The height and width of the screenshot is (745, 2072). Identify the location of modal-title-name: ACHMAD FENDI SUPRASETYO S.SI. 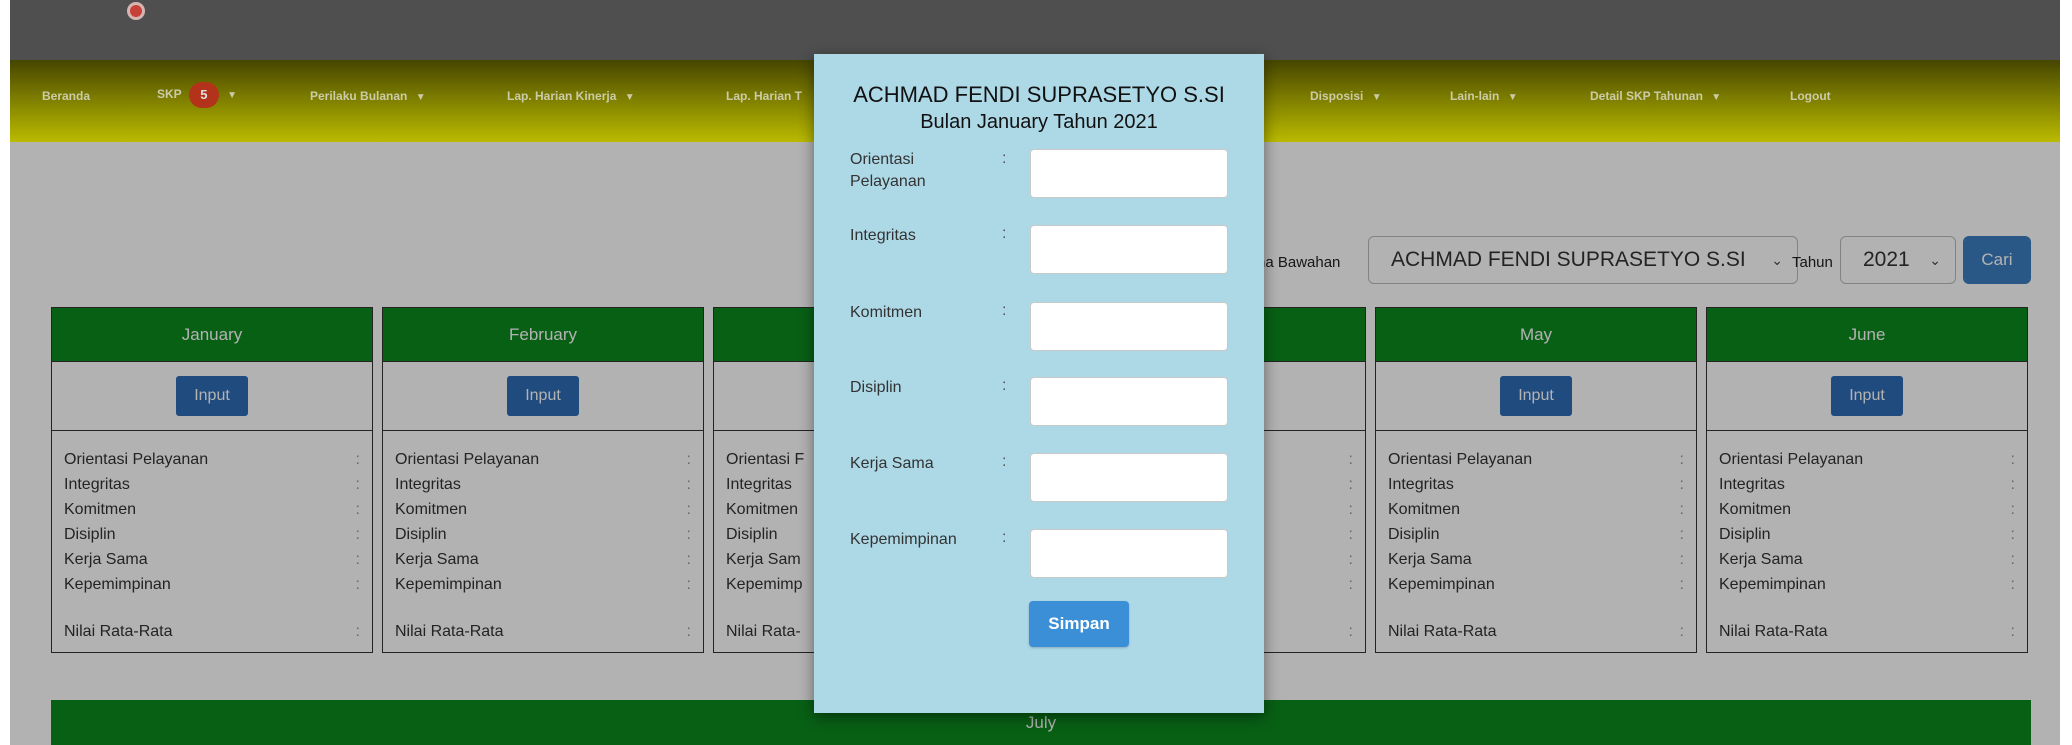
(1039, 94).